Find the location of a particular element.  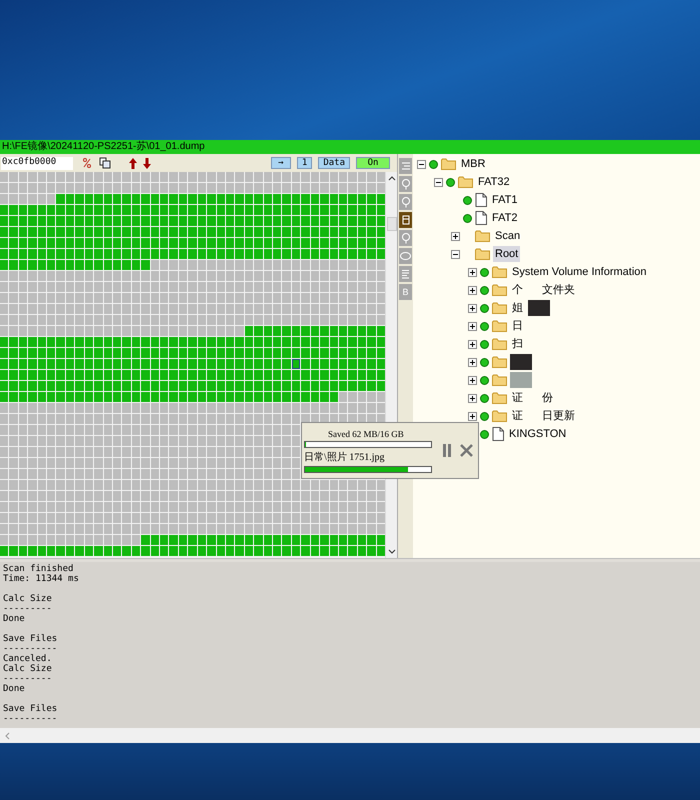

tree-item-label: 文件夹 is located at coordinates (558, 290).